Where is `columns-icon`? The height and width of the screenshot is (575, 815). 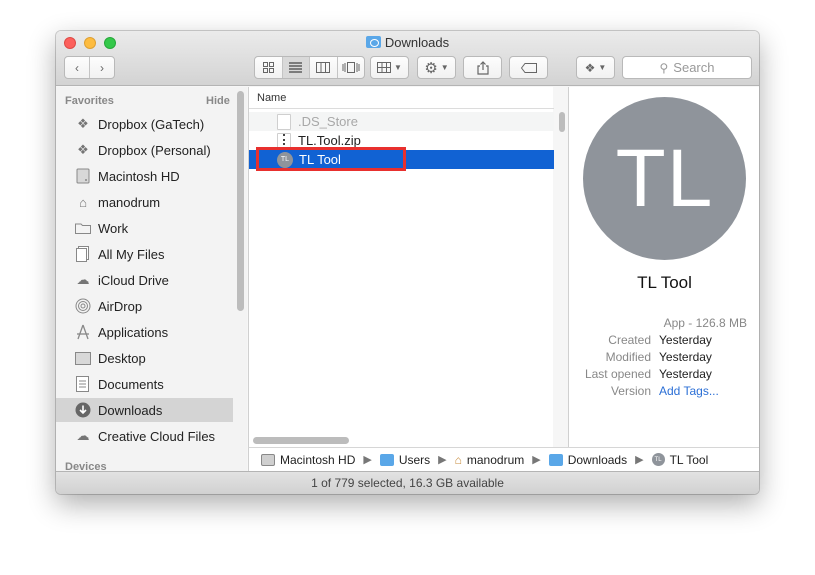
columns-icon is located at coordinates (323, 67).